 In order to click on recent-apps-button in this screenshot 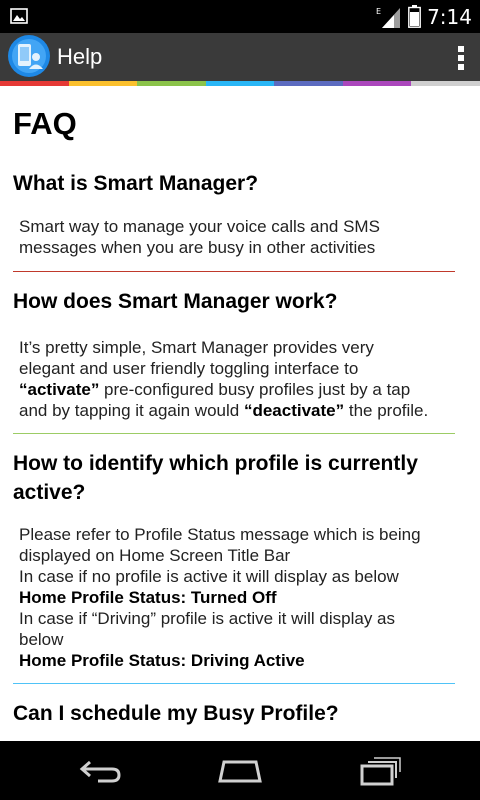, I will do `click(380, 771)`.